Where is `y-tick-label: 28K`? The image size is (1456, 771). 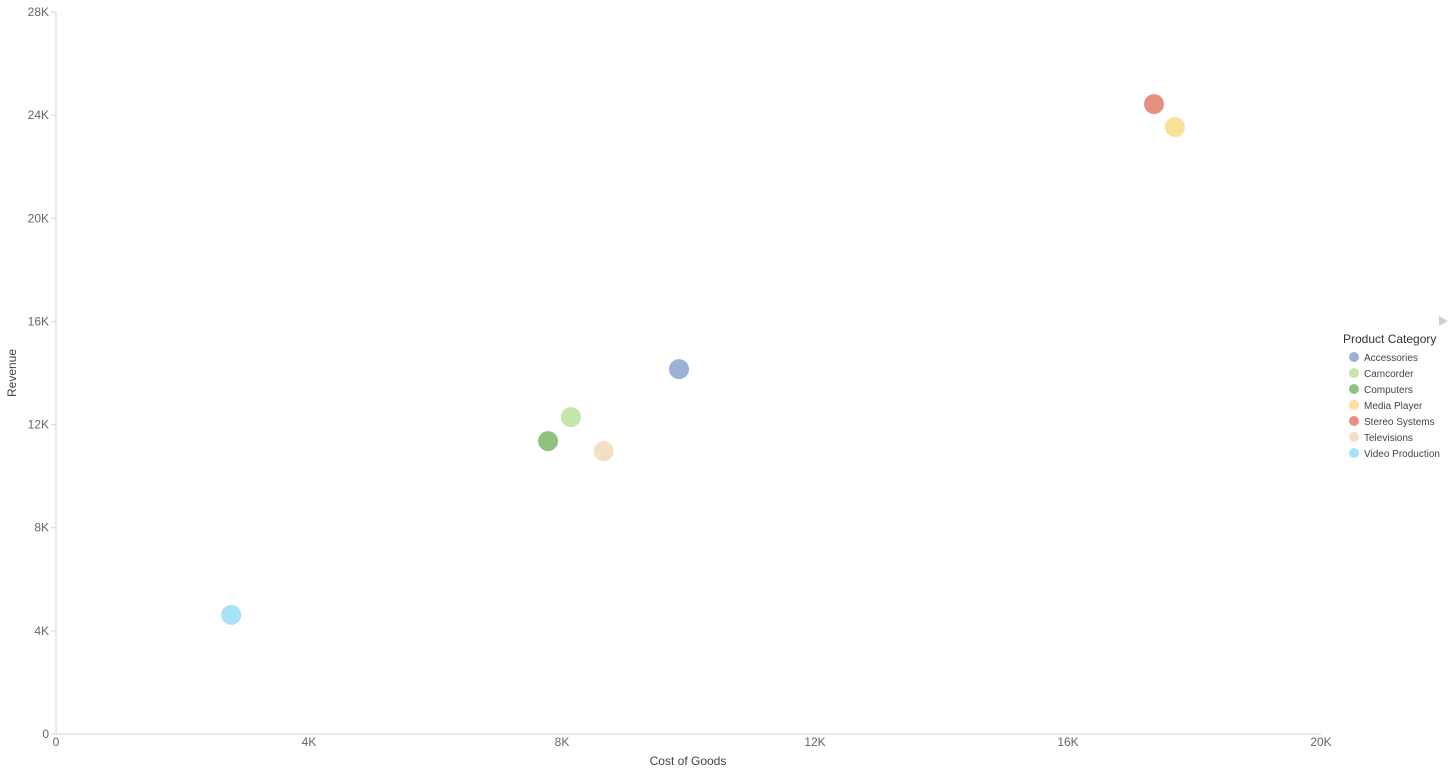 y-tick-label: 28K is located at coordinates (38, 12).